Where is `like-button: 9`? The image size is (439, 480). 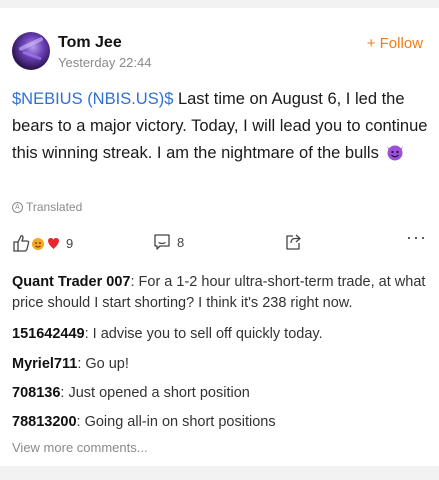
like-button: 9 is located at coordinates (42, 243).